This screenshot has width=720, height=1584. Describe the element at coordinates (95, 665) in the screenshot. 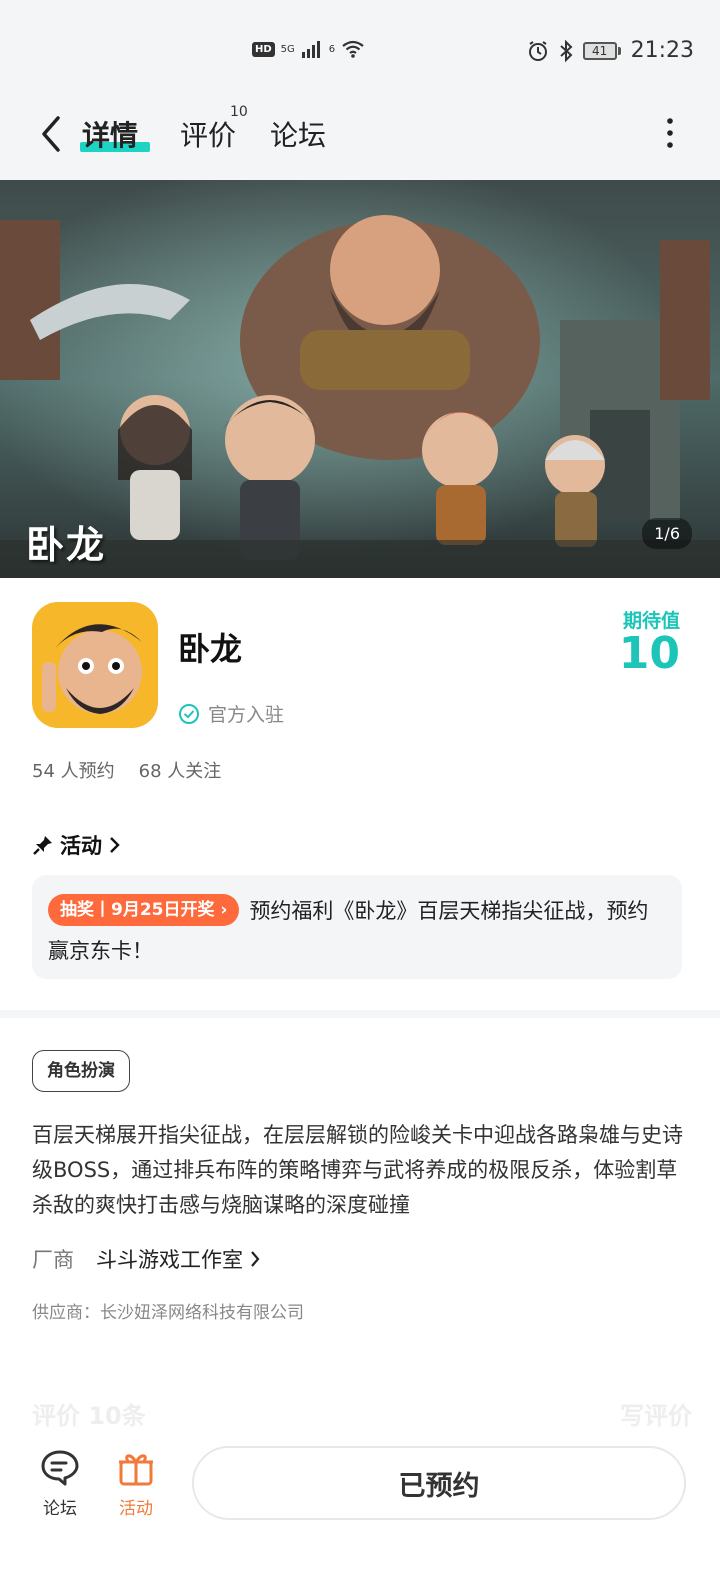

I see `game-app-icon` at that location.